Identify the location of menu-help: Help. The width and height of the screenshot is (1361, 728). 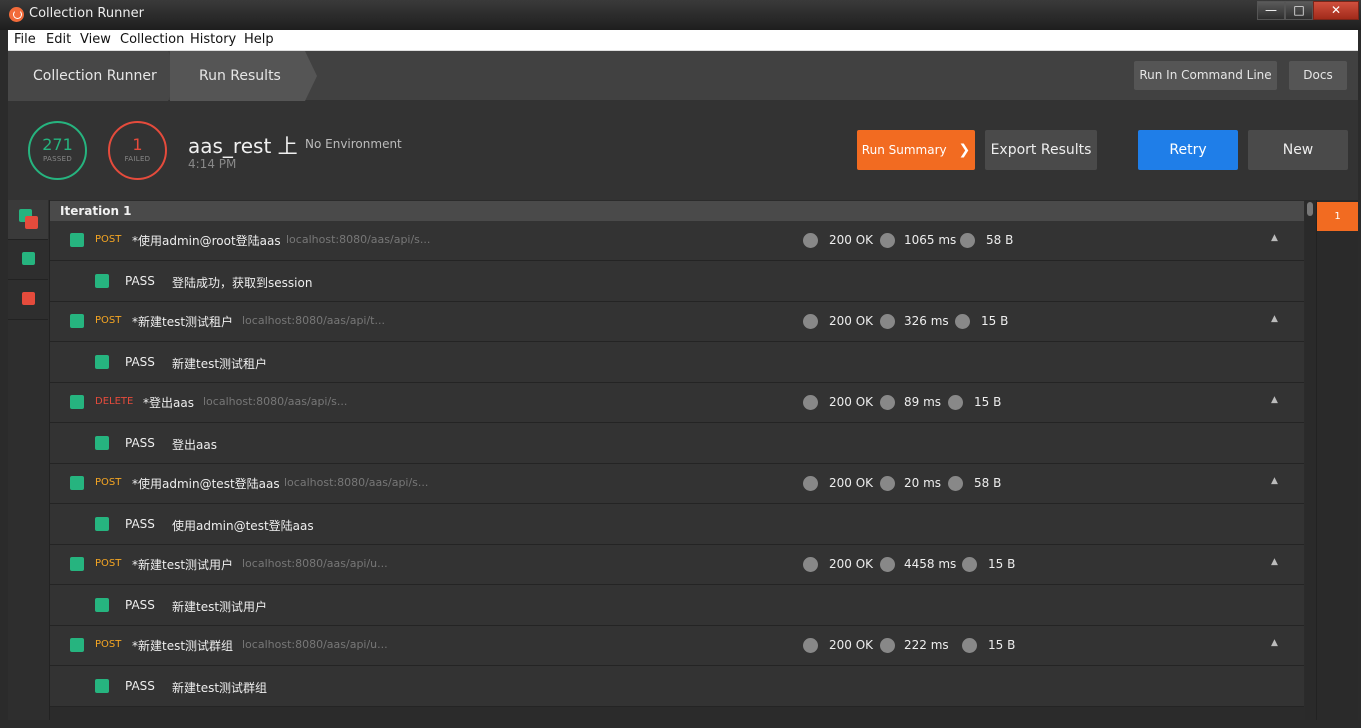
(259, 39).